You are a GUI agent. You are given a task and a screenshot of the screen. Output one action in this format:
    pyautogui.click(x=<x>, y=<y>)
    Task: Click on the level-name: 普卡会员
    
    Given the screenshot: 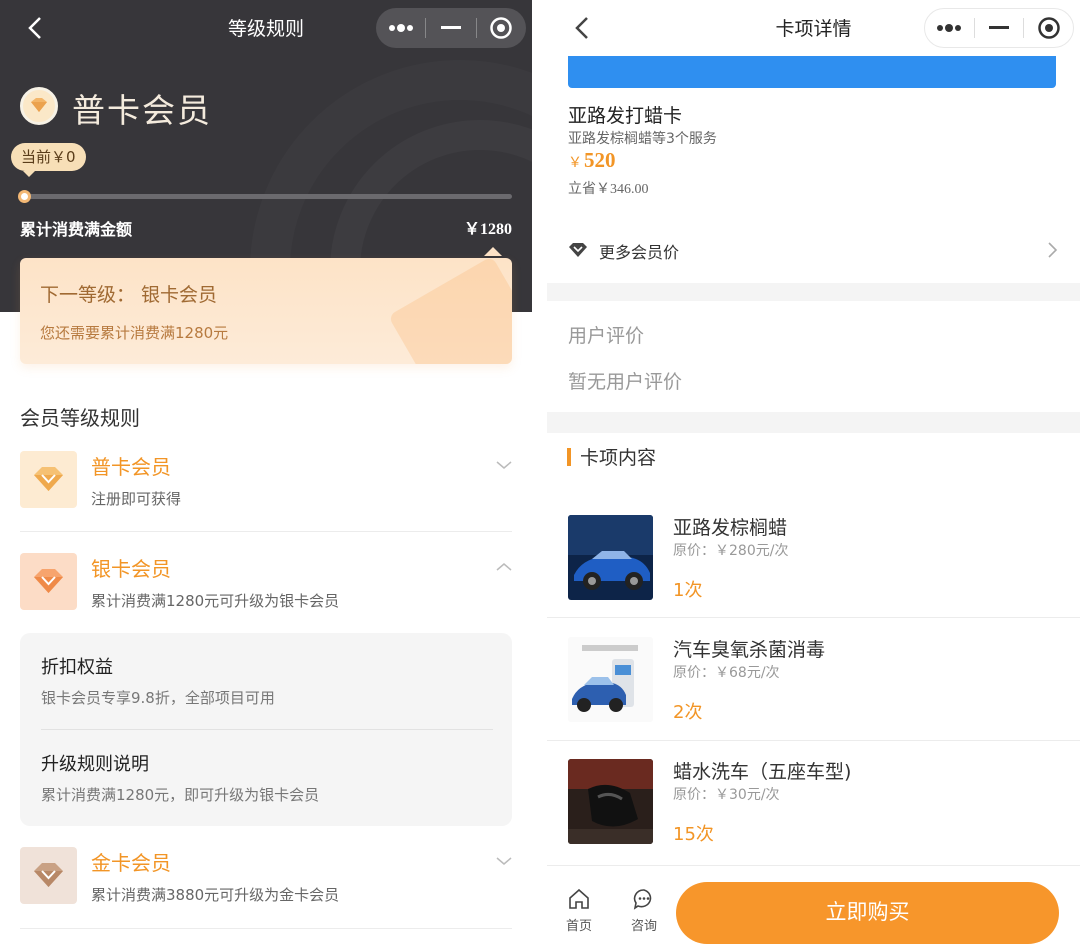 What is the action you would take?
    pyautogui.click(x=131, y=467)
    